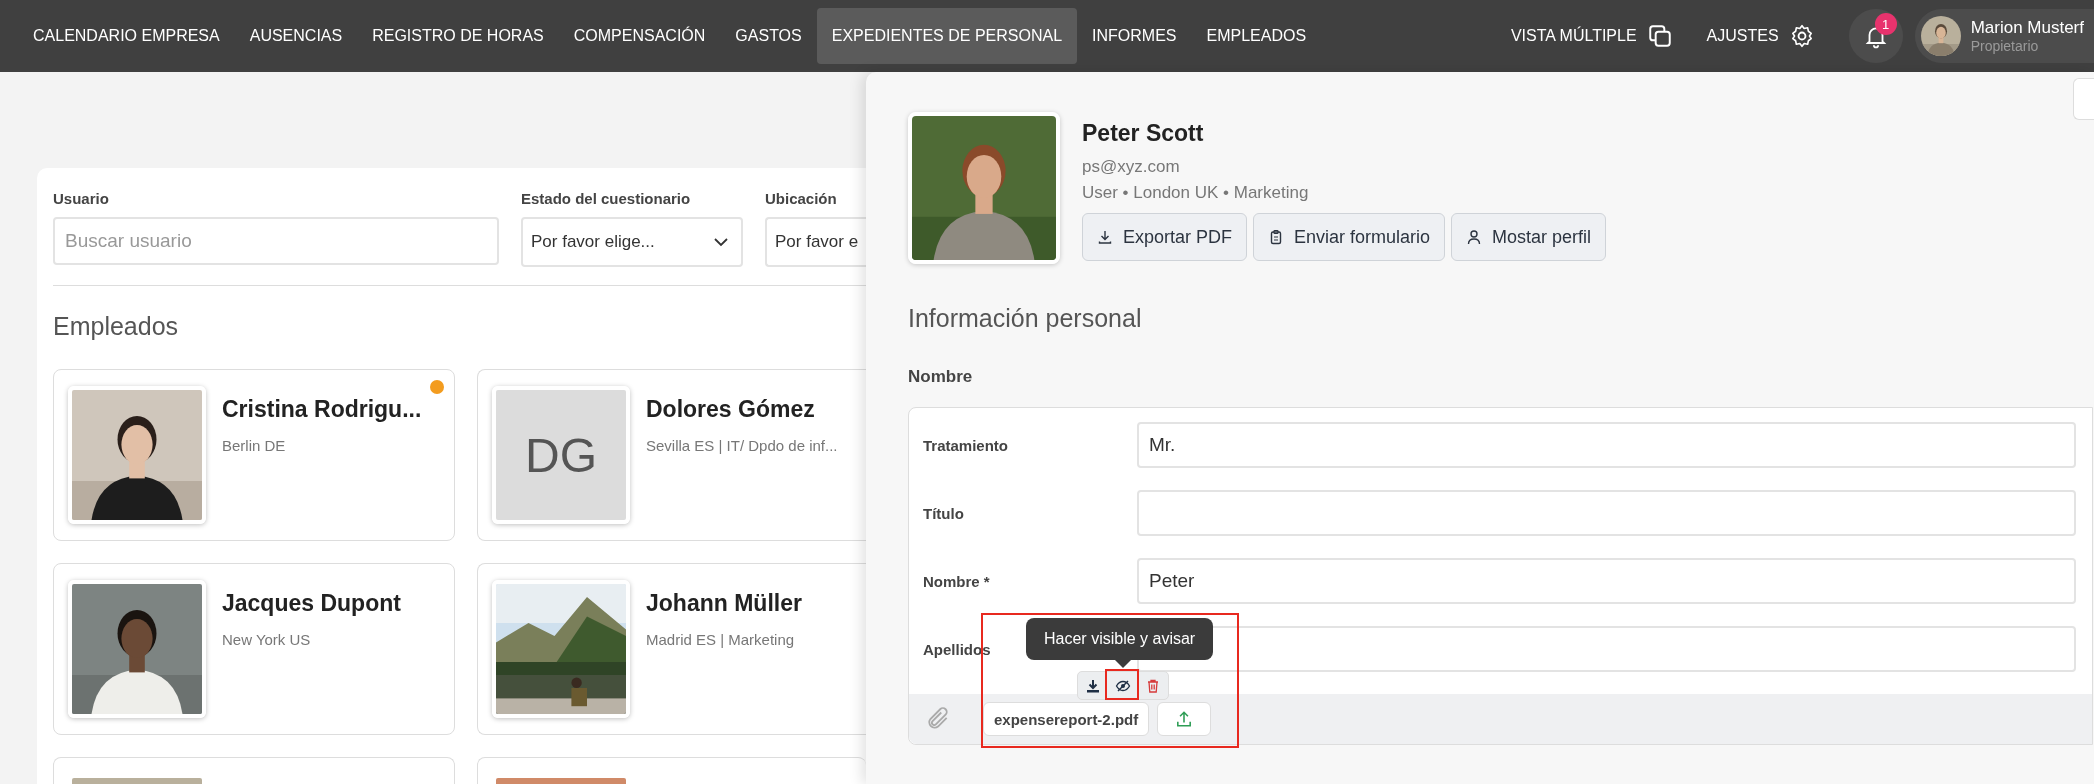 The width and height of the screenshot is (2094, 784). Describe the element at coordinates (254, 455) in the screenshot. I see `employee-card: Cristina Rodrigu... Berlin DE` at that location.